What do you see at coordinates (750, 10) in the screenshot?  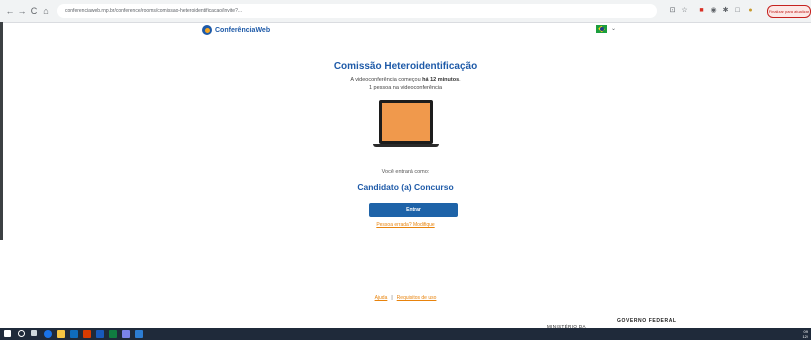 I see `profile-avatar-icon: ●` at bounding box center [750, 10].